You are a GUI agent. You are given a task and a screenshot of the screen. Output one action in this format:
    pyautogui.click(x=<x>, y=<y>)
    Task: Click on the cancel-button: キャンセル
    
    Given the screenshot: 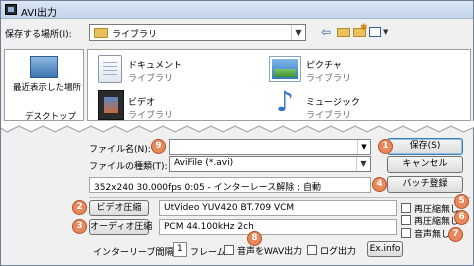 What is the action you would take?
    pyautogui.click(x=425, y=164)
    